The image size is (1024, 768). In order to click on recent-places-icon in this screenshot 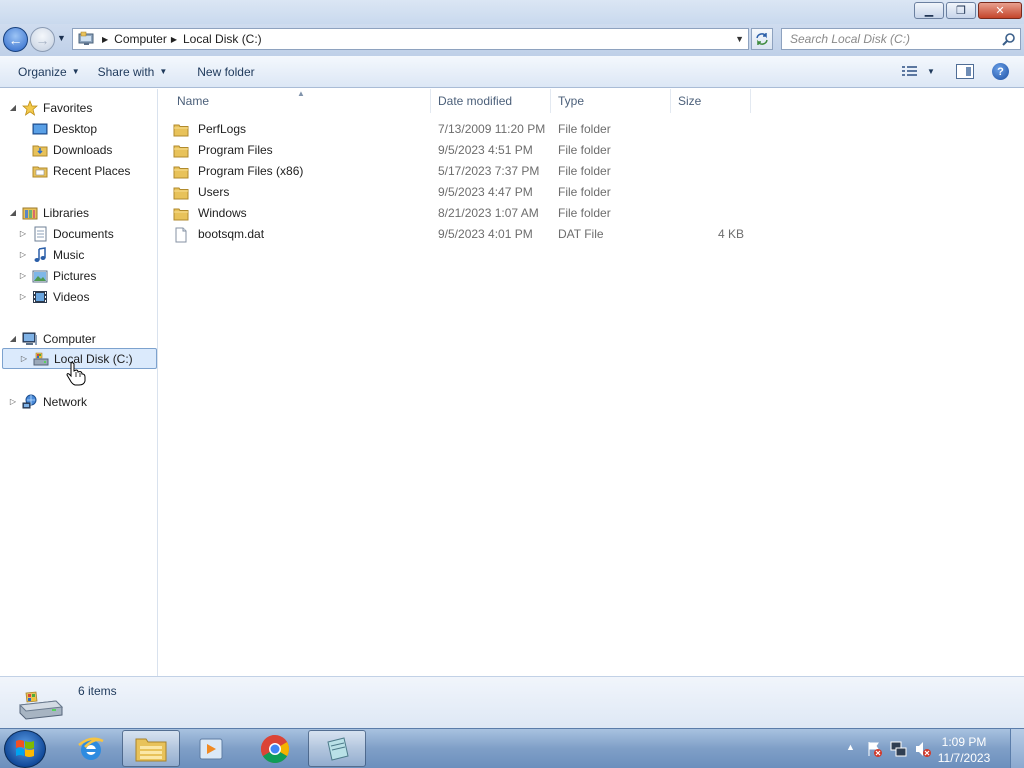, I will do `click(40, 171)`.